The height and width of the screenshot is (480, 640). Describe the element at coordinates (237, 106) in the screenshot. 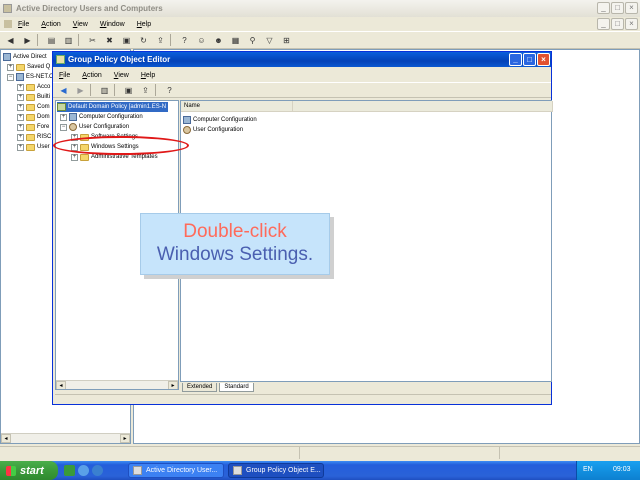

I see `column-header-name: Name` at that location.